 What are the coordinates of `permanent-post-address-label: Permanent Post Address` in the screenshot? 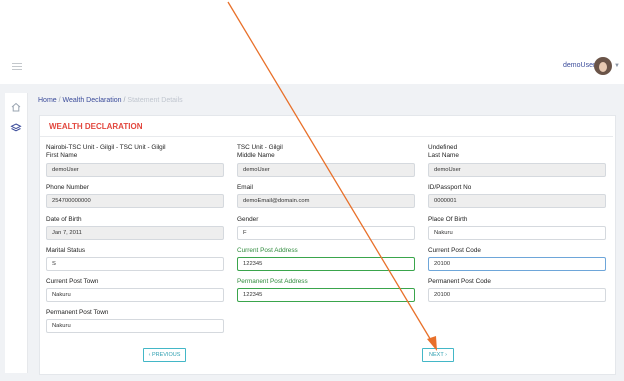 It's located at (272, 281).